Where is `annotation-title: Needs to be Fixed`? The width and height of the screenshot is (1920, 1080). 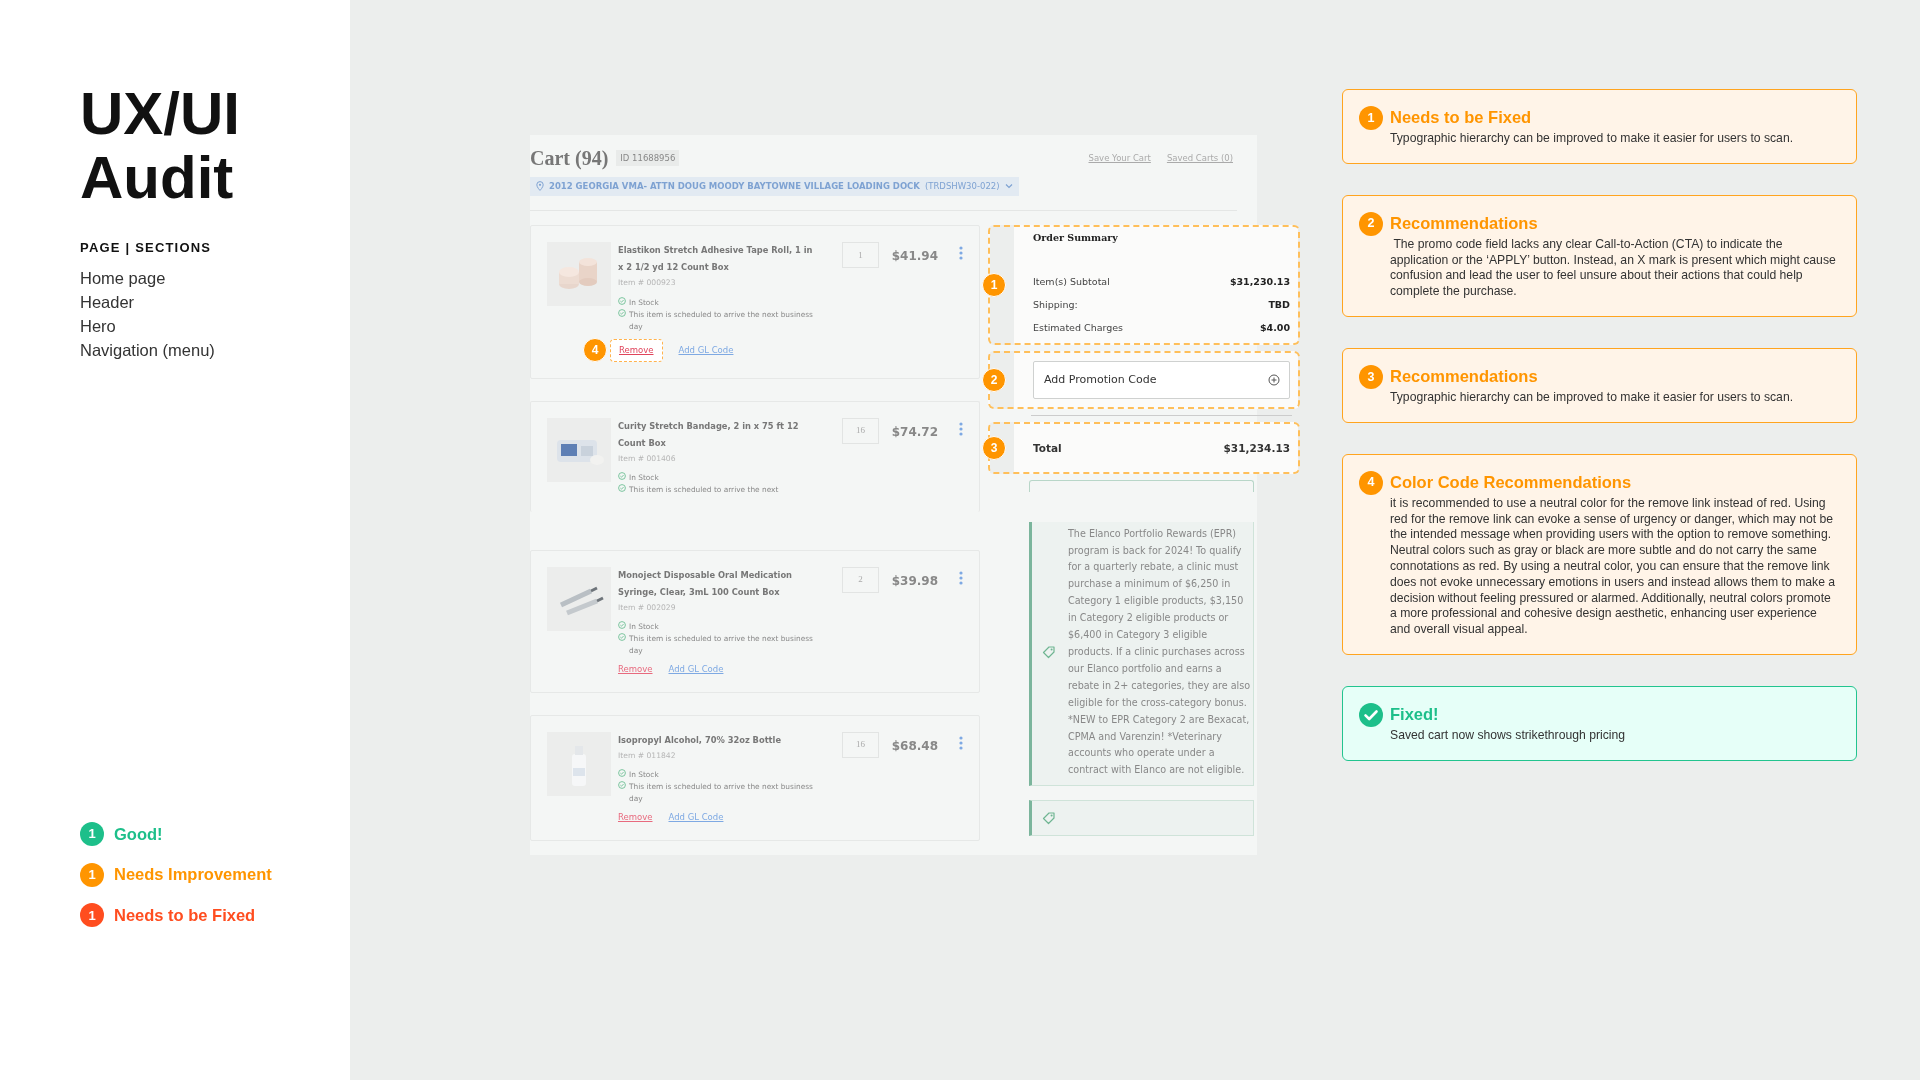
annotation-title: Needs to be Fixed is located at coordinates (1461, 117).